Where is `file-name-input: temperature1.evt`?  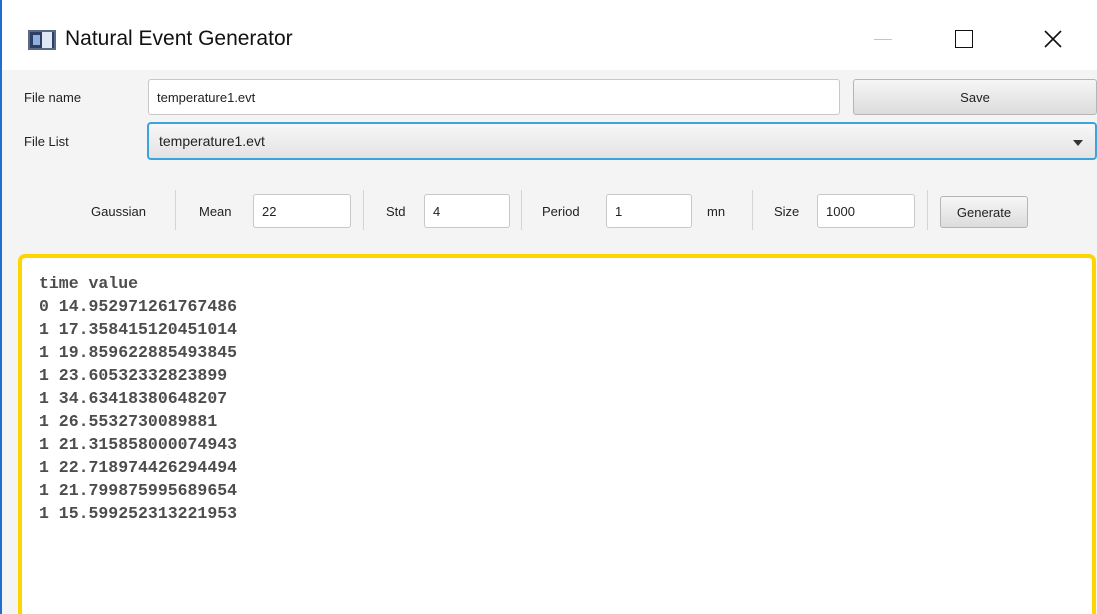
file-name-input: temperature1.evt is located at coordinates (494, 97).